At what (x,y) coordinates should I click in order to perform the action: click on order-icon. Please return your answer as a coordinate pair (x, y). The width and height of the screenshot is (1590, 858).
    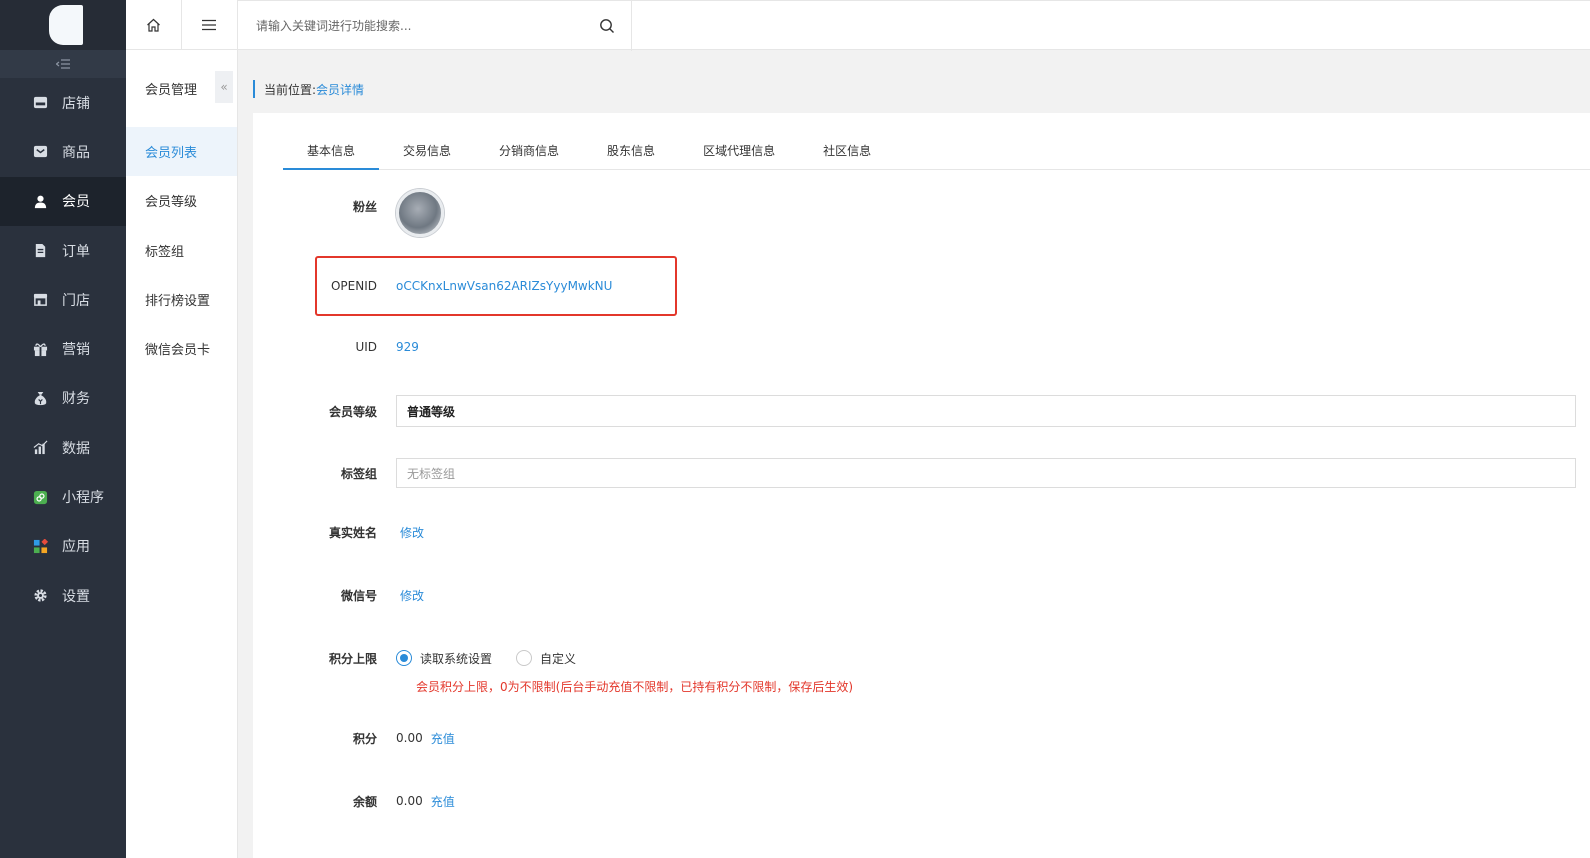
    Looking at the image, I should click on (40, 251).